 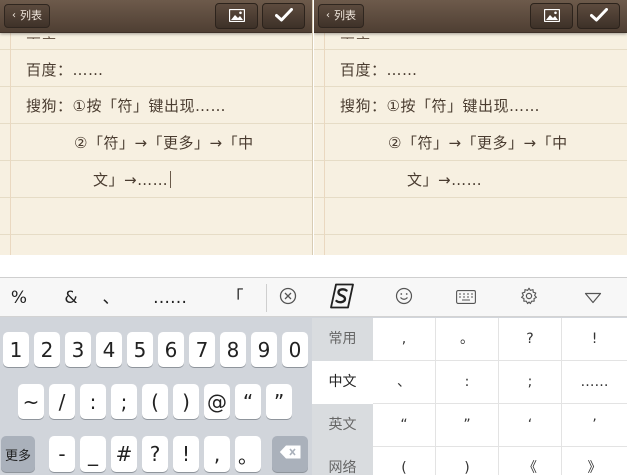 What do you see at coordinates (594, 425) in the screenshot?
I see `symbol-key: ’` at bounding box center [594, 425].